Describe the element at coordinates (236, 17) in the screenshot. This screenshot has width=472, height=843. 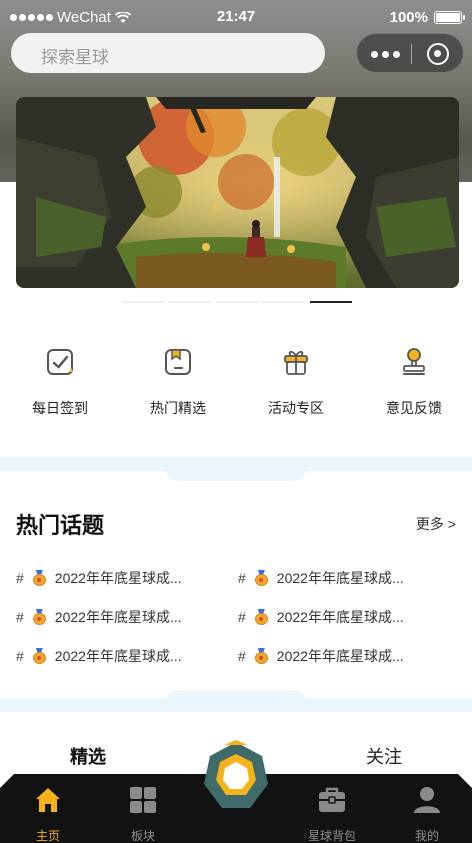
I see `status-bar: WeChat 21:47 100%` at that location.